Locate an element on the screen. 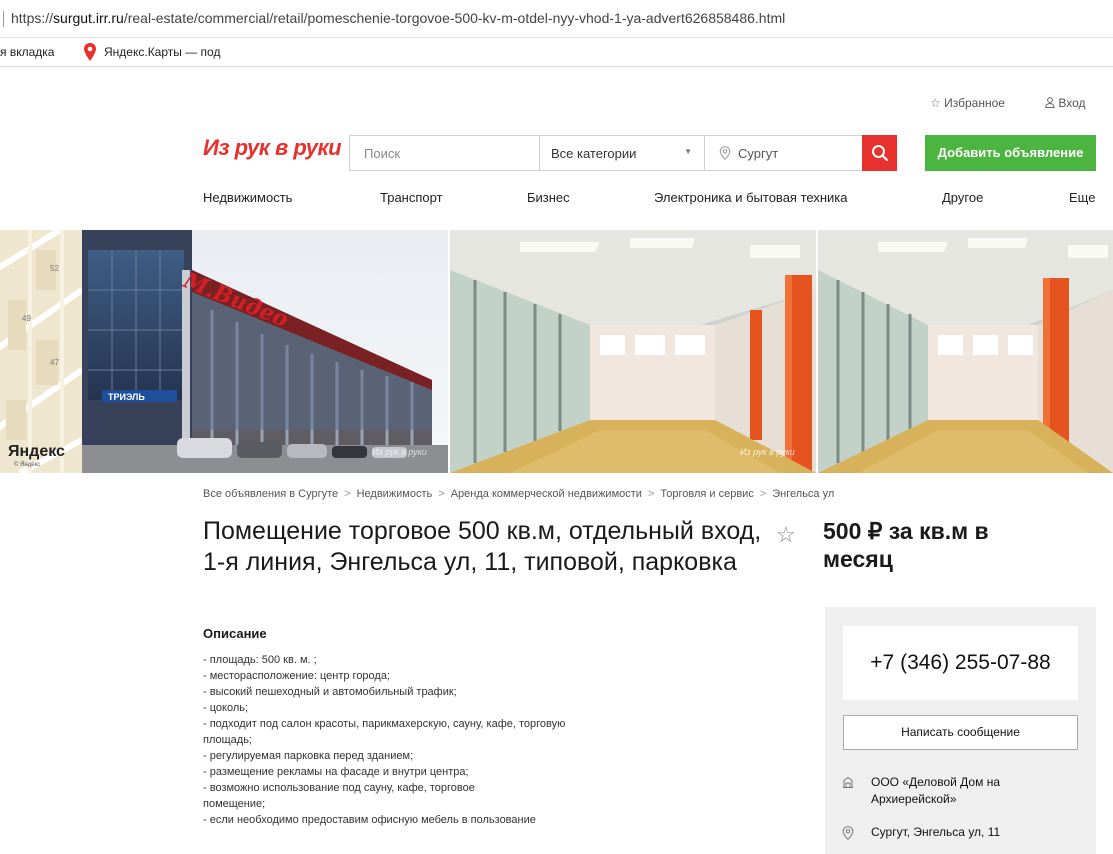  gallery-photo-building: М.Видео ТРИЭЛЬ Из рук в руки is located at coordinates (265, 351).